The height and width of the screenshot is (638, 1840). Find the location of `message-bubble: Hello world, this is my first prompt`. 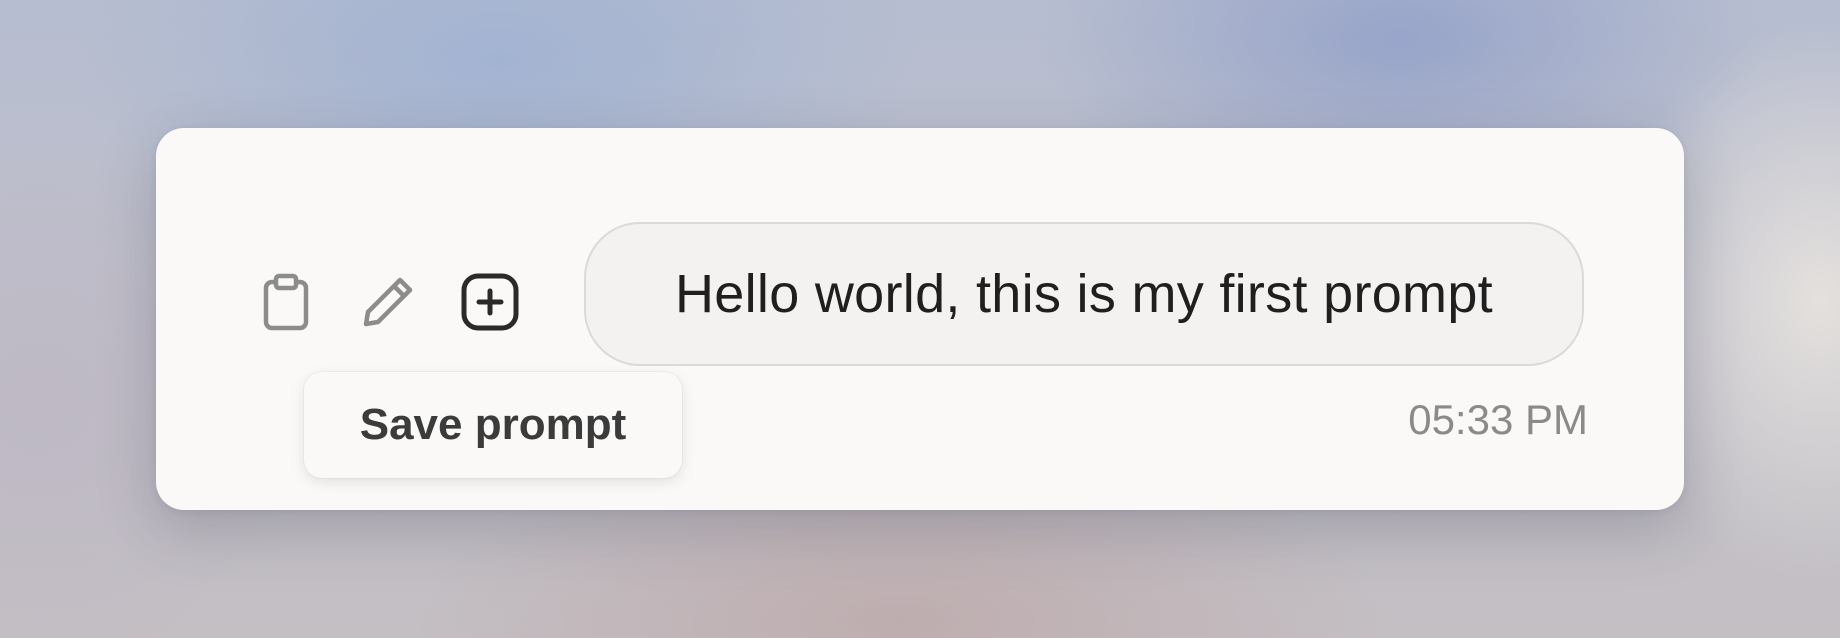

message-bubble: Hello world, this is my first prompt is located at coordinates (1084, 294).